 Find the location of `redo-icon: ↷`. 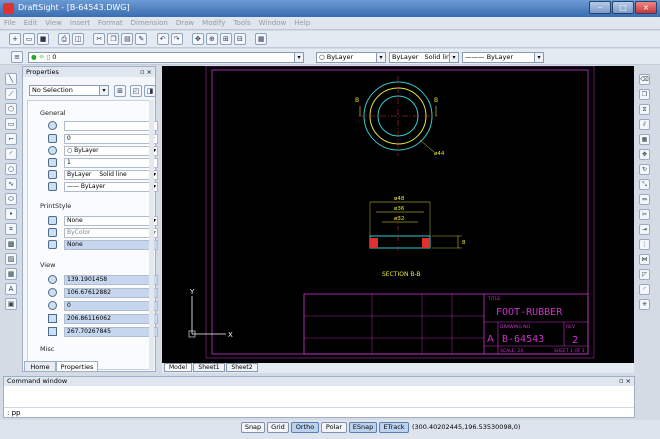

redo-icon: ↷ is located at coordinates (176, 39).